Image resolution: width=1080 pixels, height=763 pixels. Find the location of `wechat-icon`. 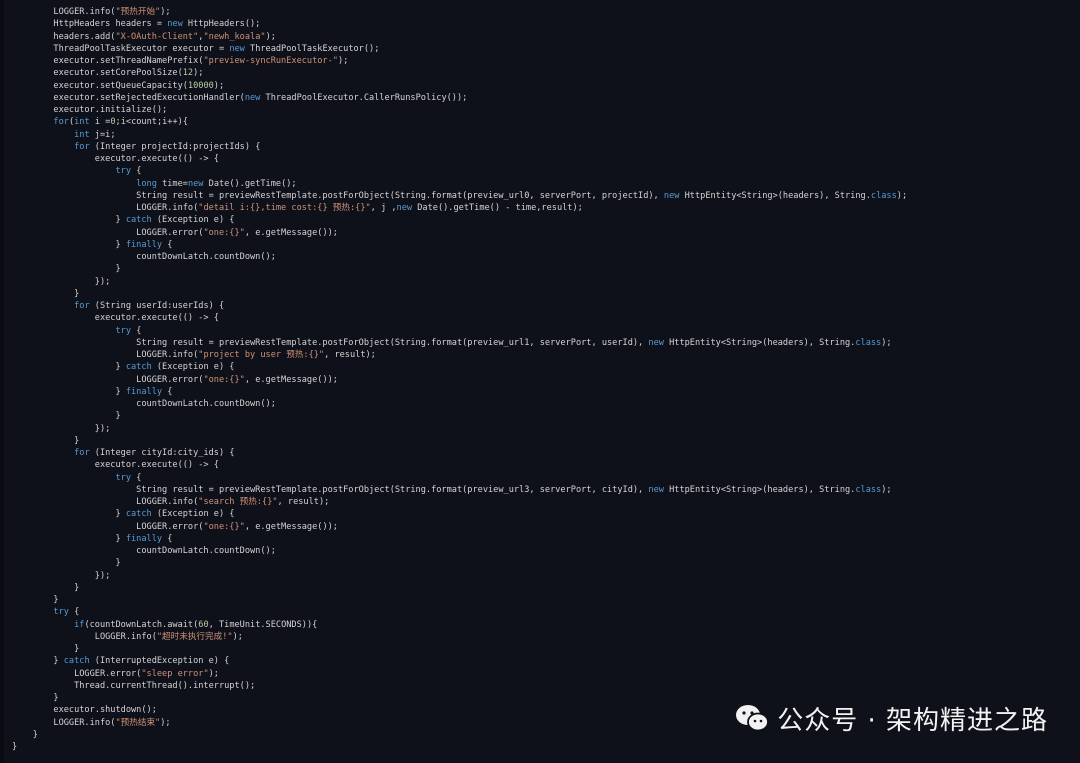

wechat-icon is located at coordinates (753, 718).